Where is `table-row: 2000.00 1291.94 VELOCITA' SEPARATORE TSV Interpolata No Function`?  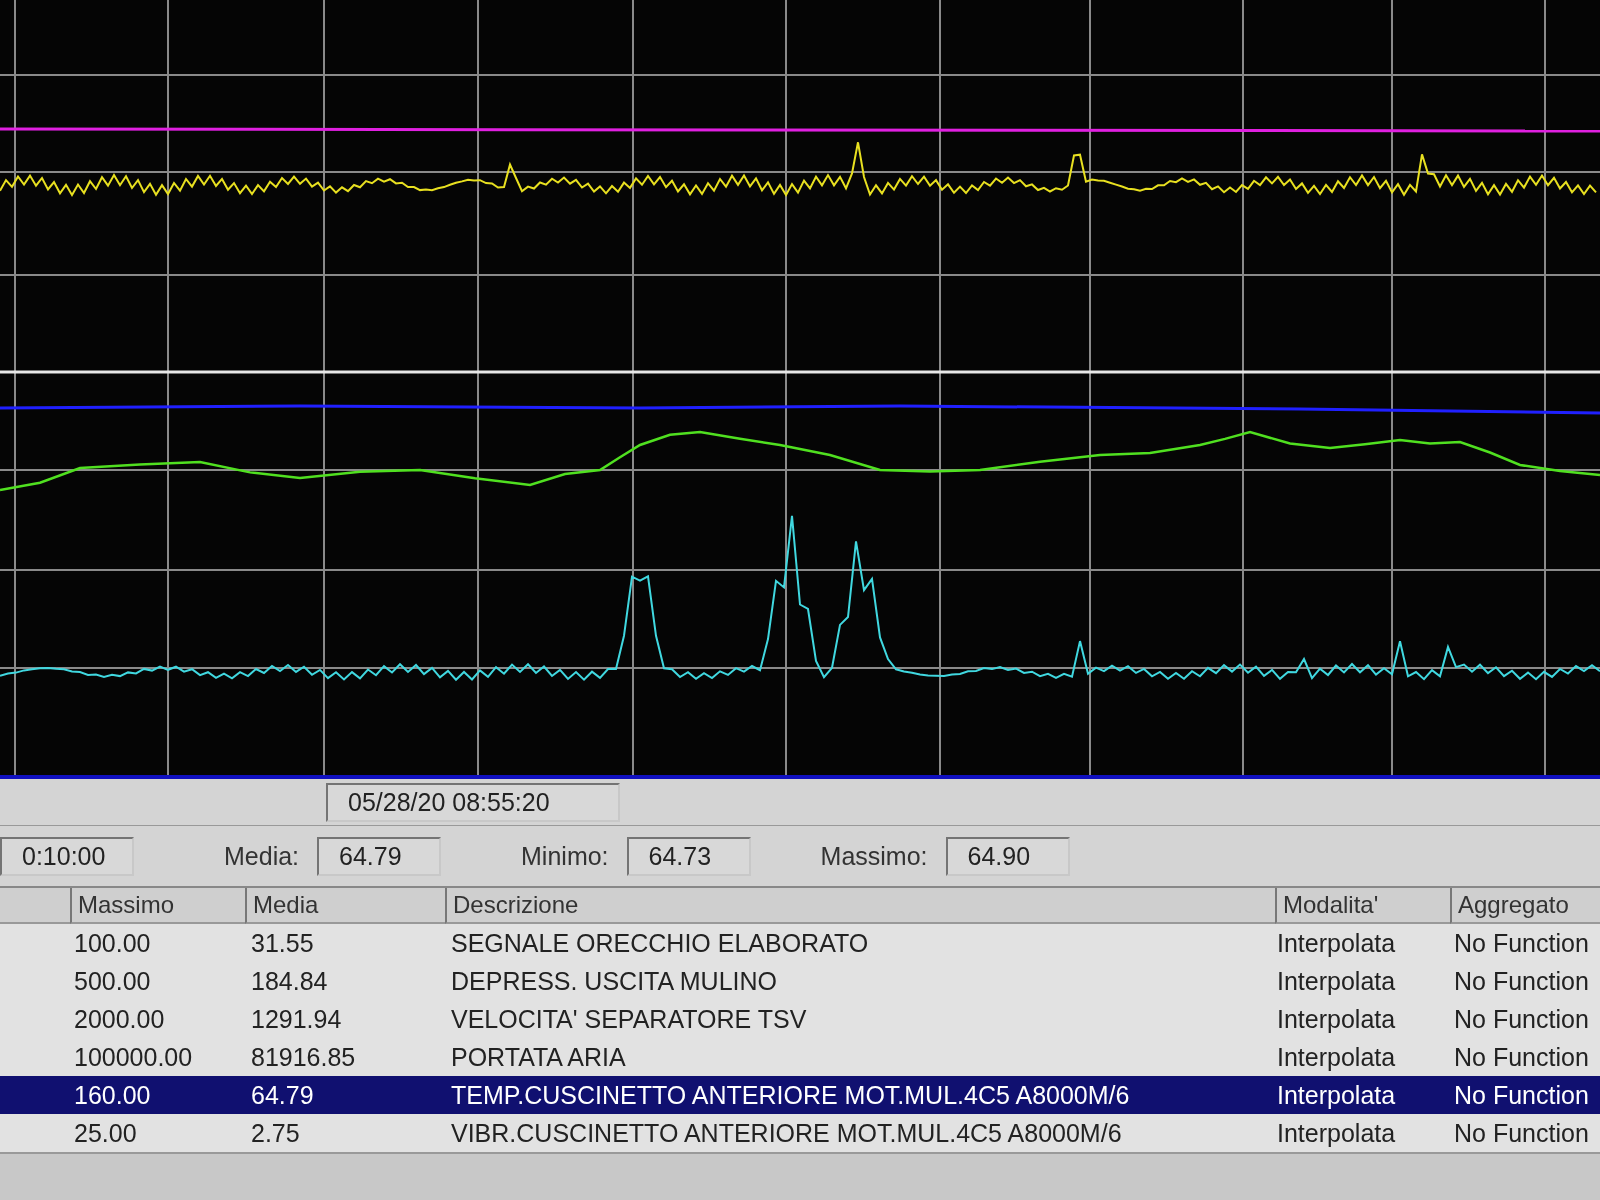
table-row: 2000.00 1291.94 VELOCITA' SEPARATORE TSV Interpolata No Function is located at coordinates (800, 1019).